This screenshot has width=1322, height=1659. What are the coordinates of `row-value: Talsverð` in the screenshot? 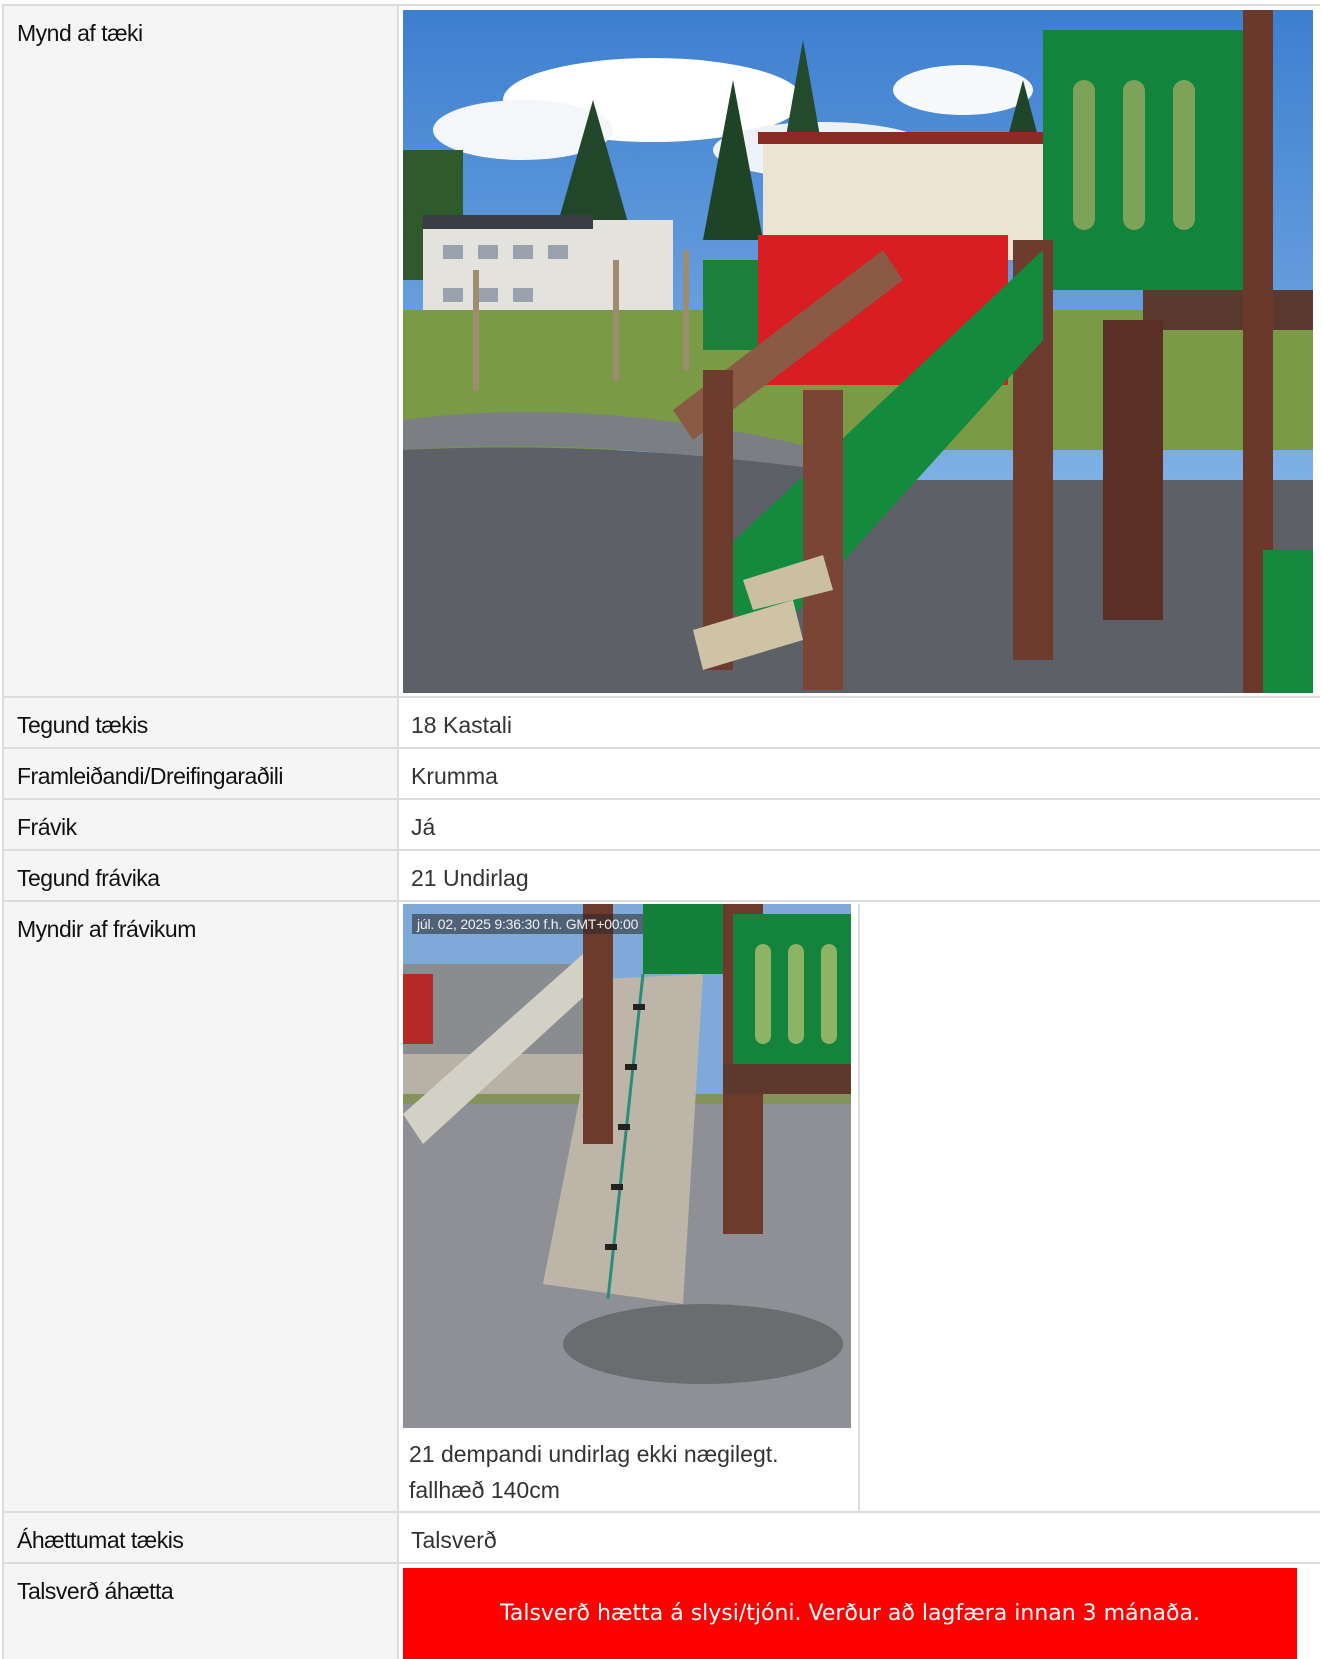 It's located at (454, 1540).